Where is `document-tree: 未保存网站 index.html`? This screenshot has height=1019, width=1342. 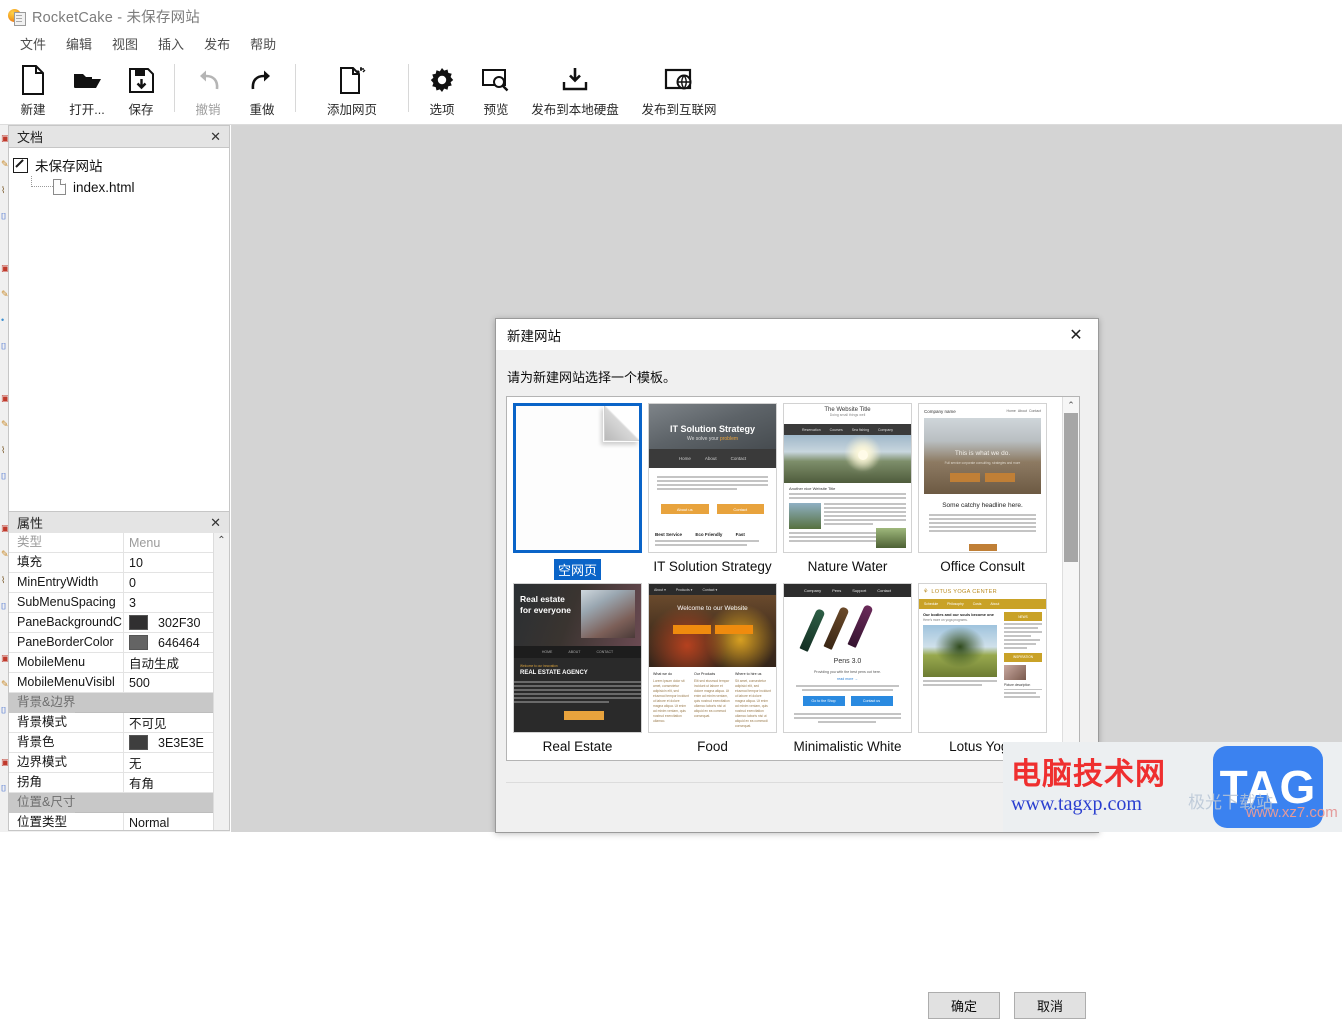
document-tree: 未保存网站 index.html is located at coordinates (119, 336).